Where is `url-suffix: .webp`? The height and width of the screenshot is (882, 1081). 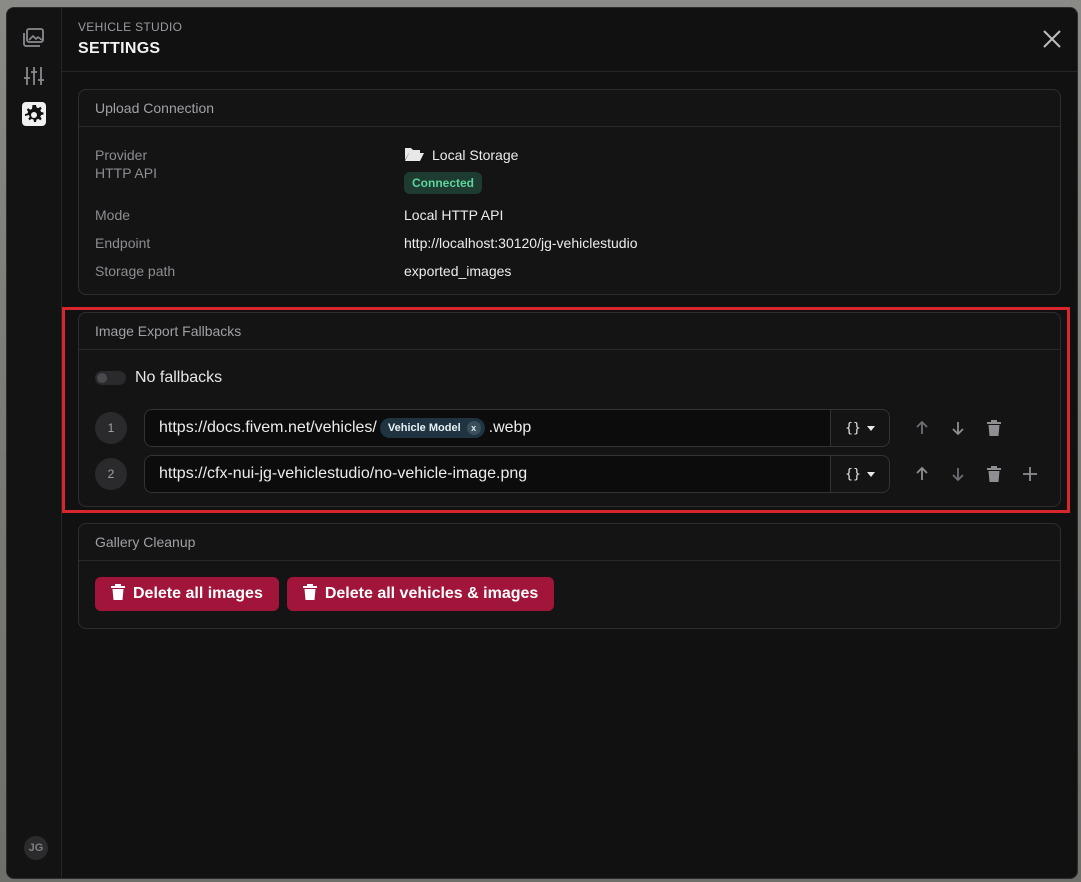 url-suffix: .webp is located at coordinates (510, 427).